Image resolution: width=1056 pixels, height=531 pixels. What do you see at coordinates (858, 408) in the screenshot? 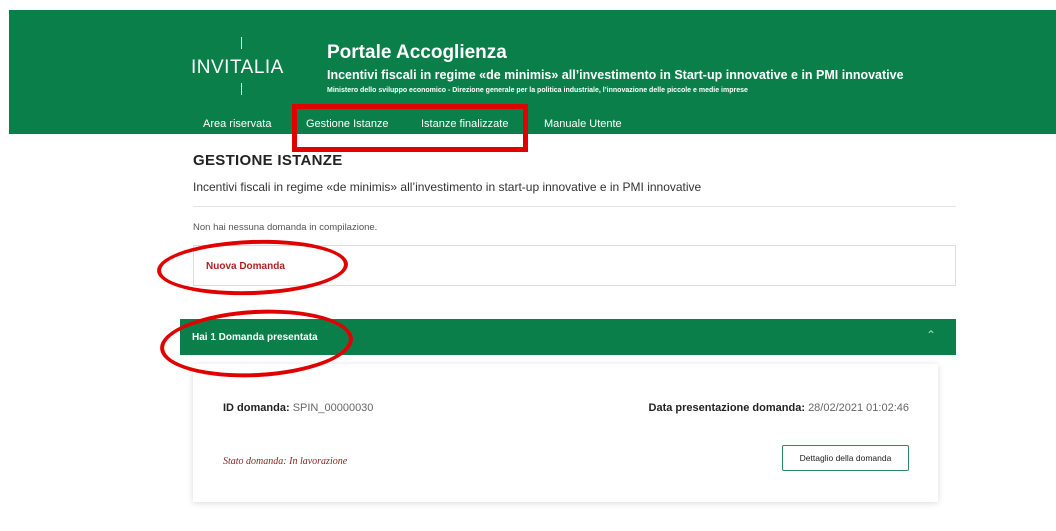
I see `submission-date-value: 28/02/2021 01:02:46` at bounding box center [858, 408].